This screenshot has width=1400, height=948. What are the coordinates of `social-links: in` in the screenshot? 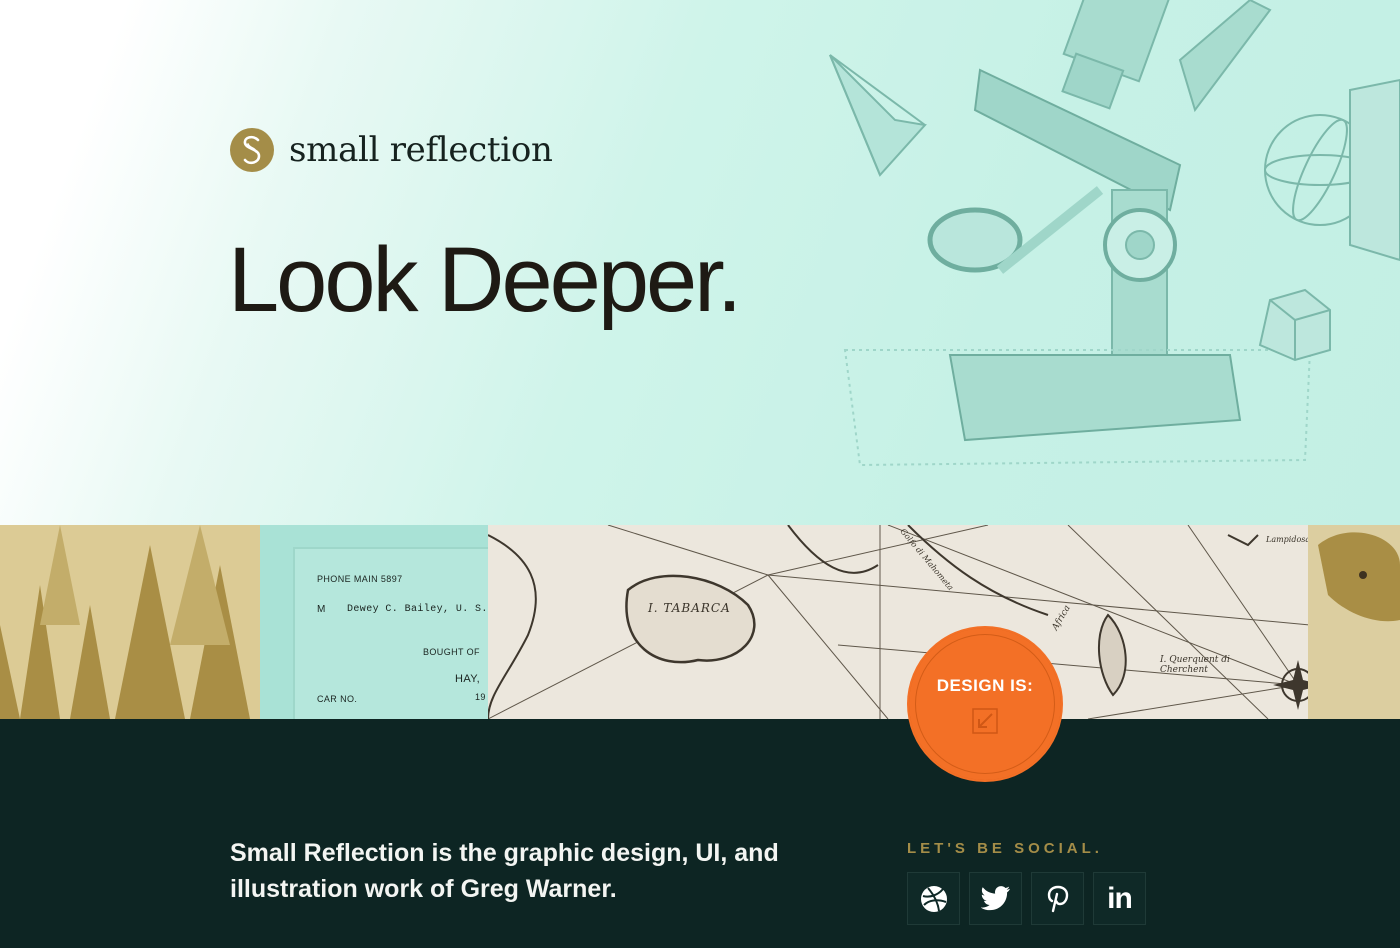 It's located at (1026, 898).